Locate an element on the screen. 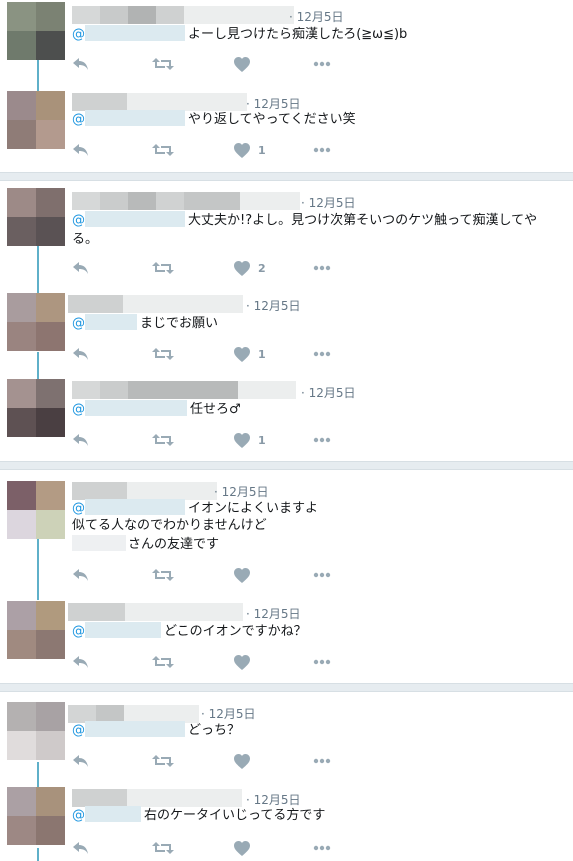 The image size is (573, 861). tweet-text-content: やり返してやってください笑 is located at coordinates (272, 119).